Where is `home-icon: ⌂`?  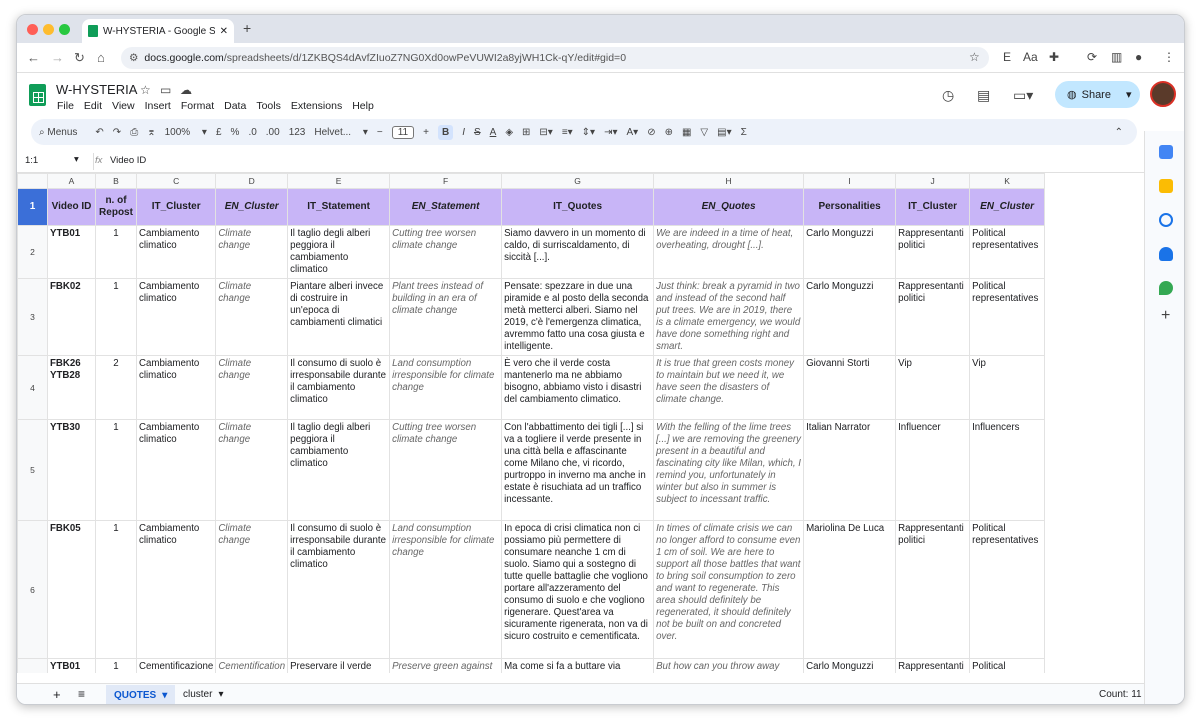
home-icon: ⌂ is located at coordinates (101, 57).